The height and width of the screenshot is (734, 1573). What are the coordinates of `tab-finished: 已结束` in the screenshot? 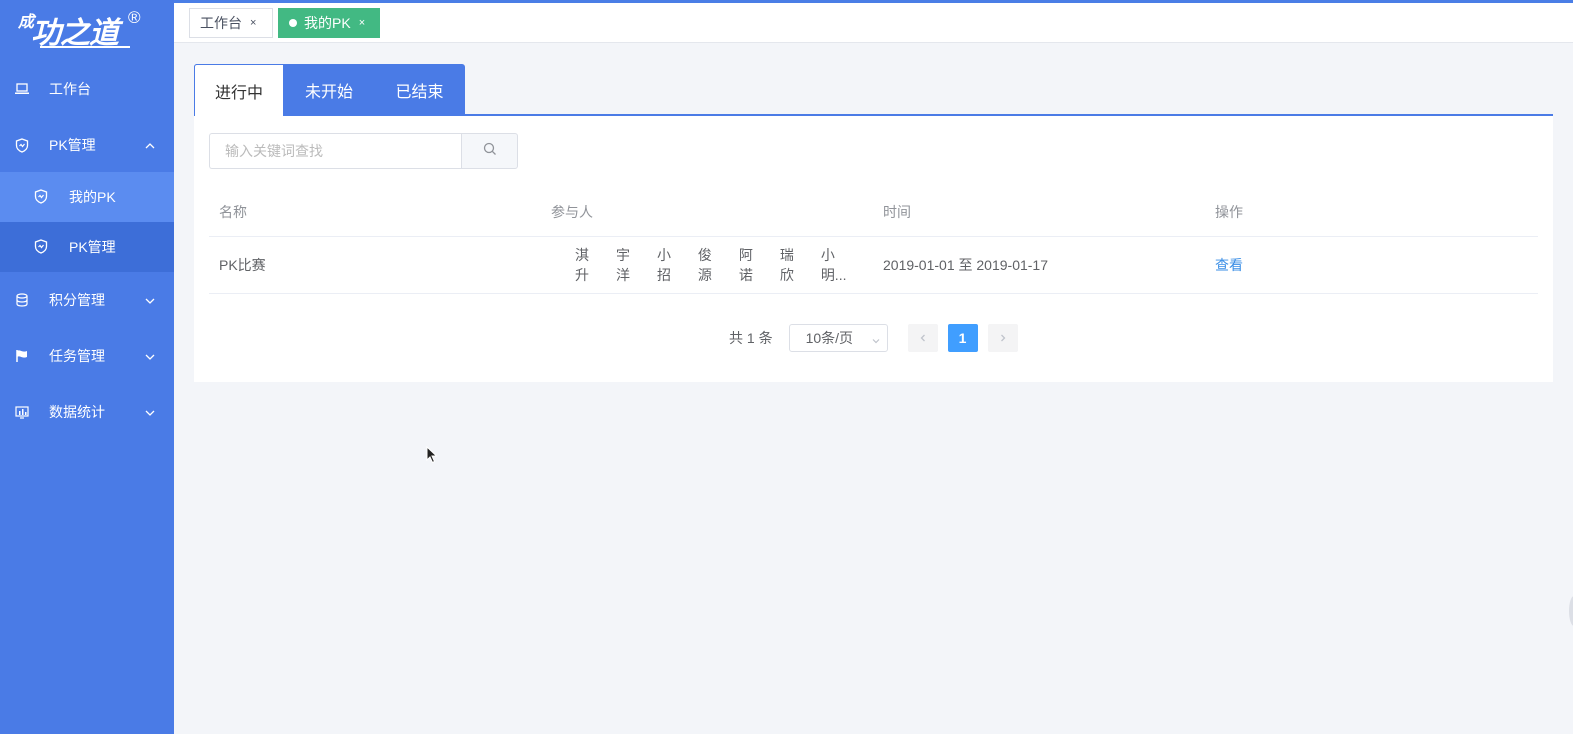 It's located at (419, 90).